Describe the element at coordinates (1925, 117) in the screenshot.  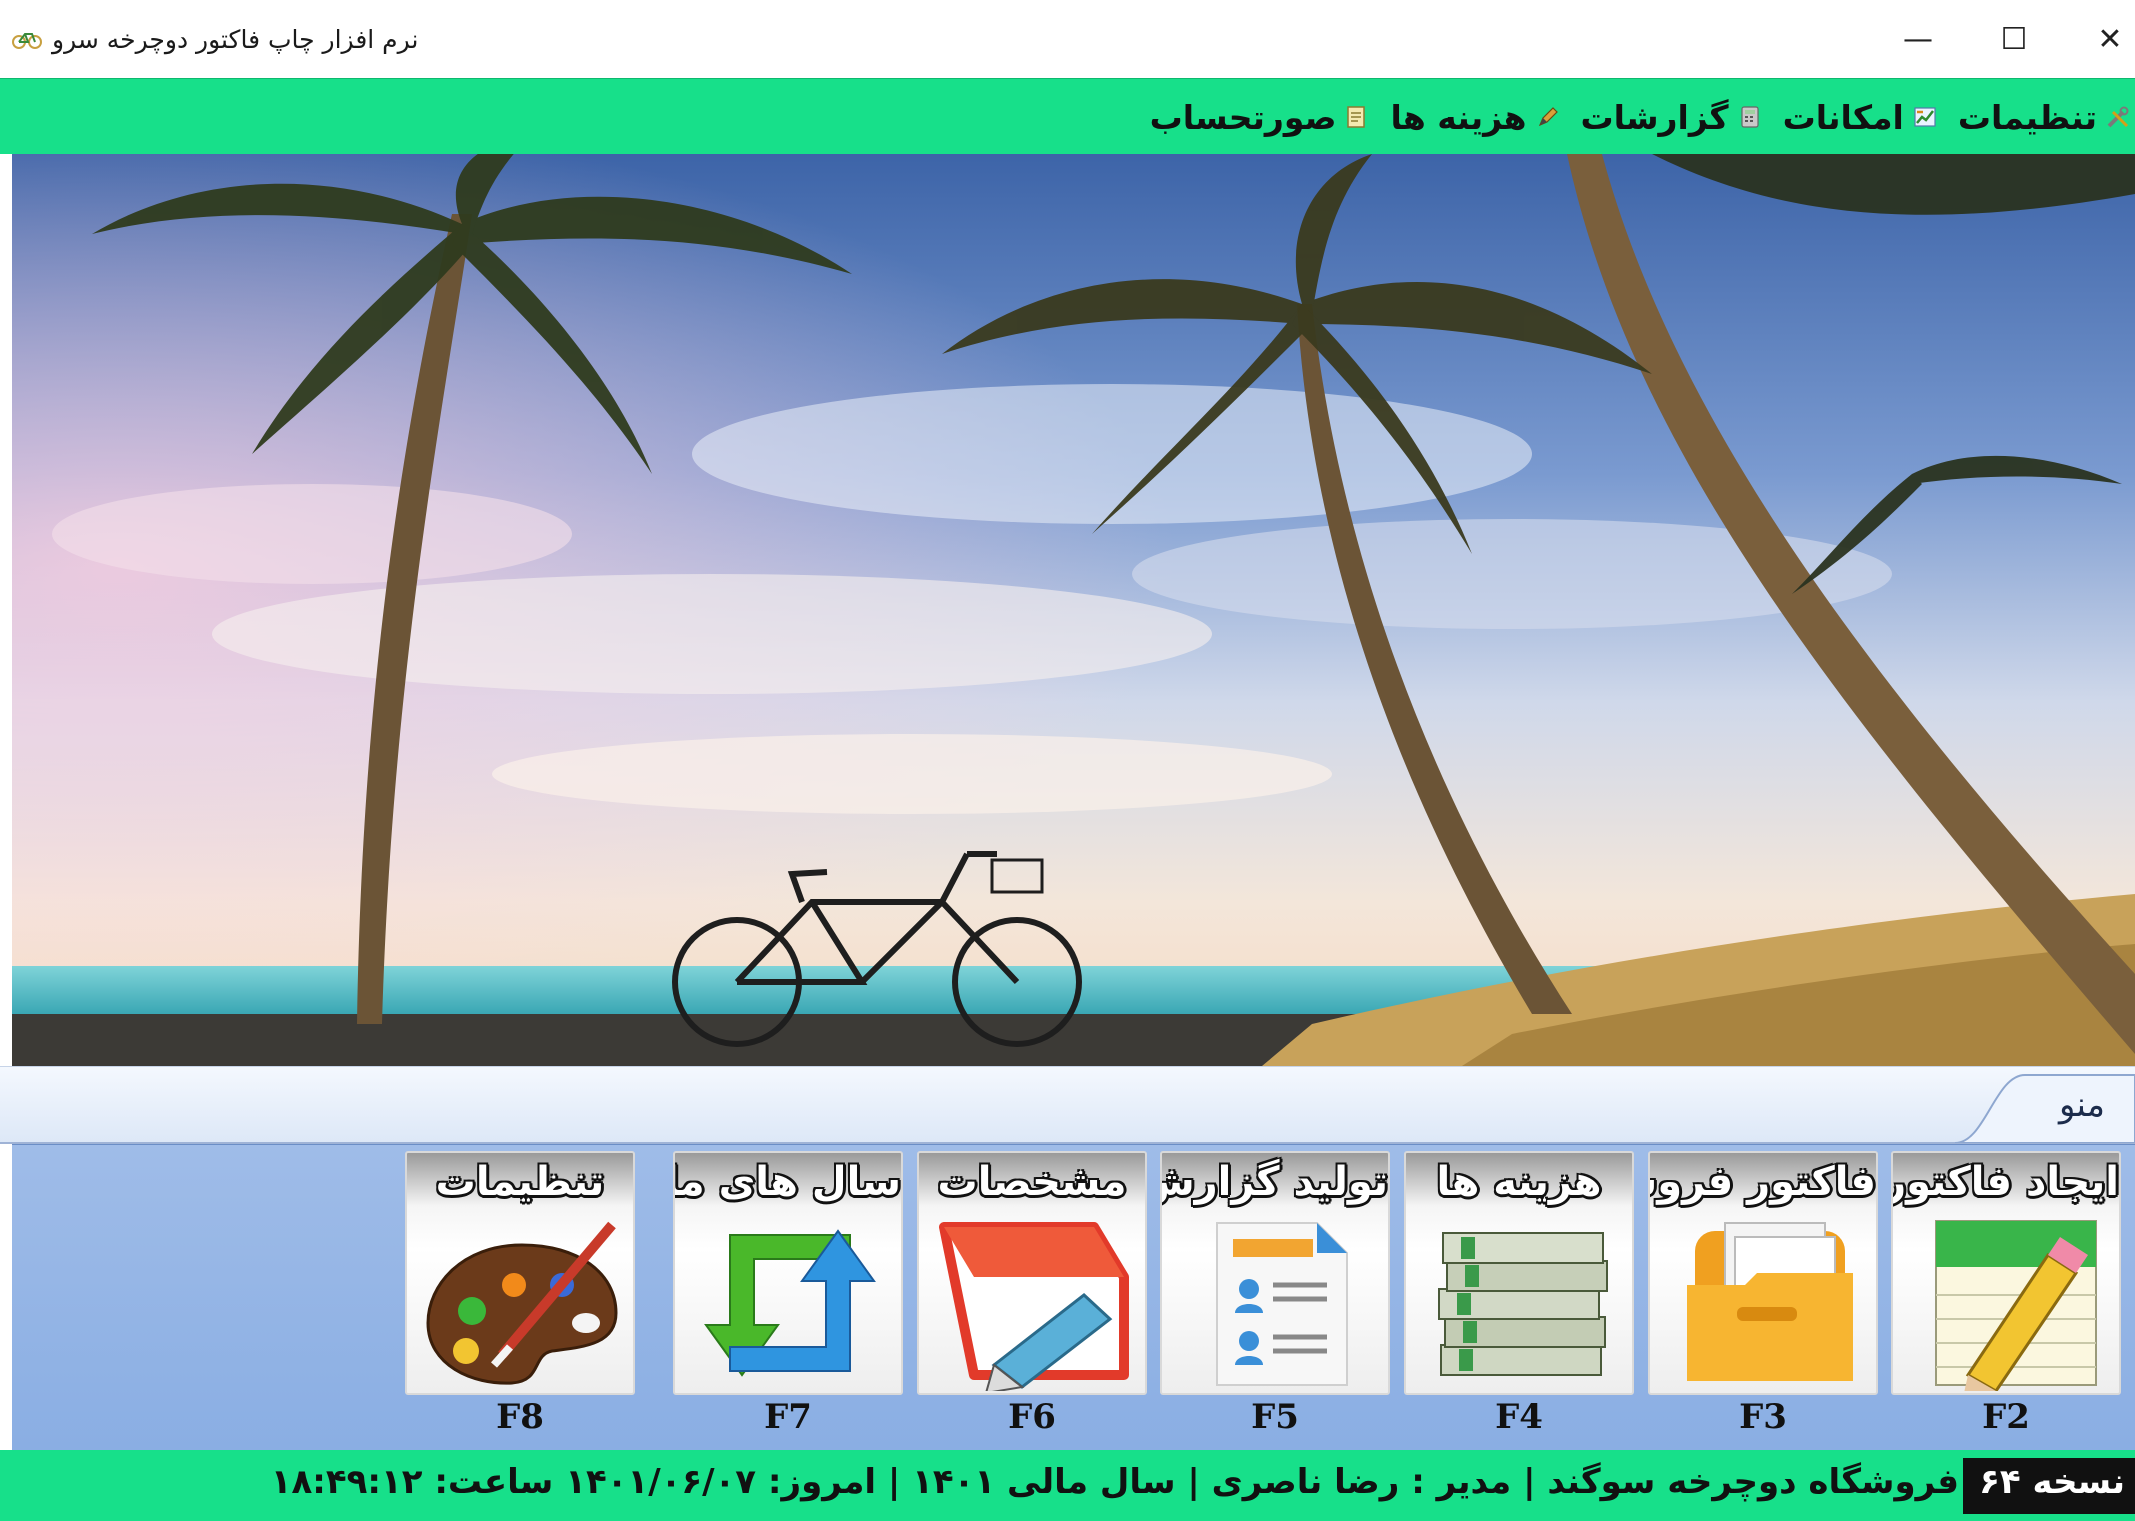
I see `chart-icon` at that location.